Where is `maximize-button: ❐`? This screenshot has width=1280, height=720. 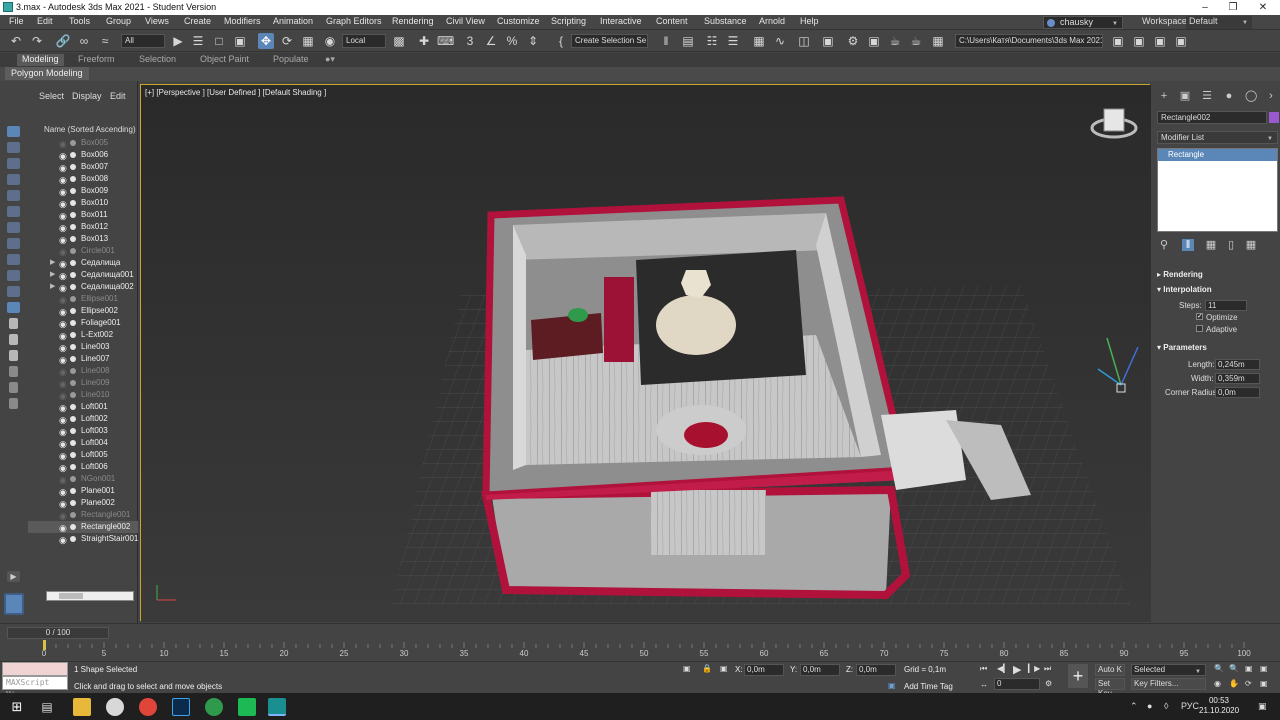
maximize-button: ❐ is located at coordinates (1233, 7).